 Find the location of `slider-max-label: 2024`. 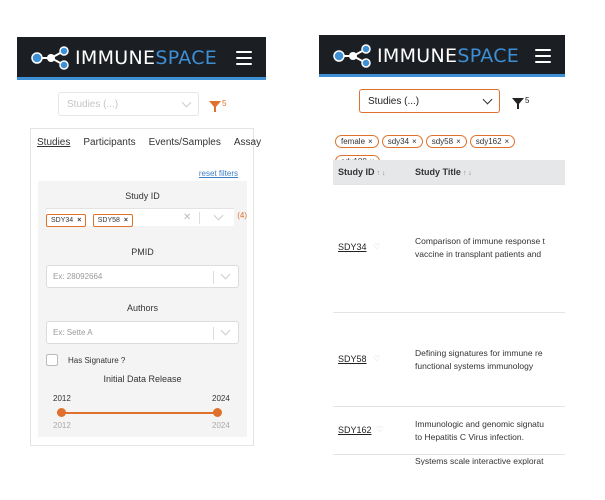

slider-max-label: 2024 is located at coordinates (221, 425).